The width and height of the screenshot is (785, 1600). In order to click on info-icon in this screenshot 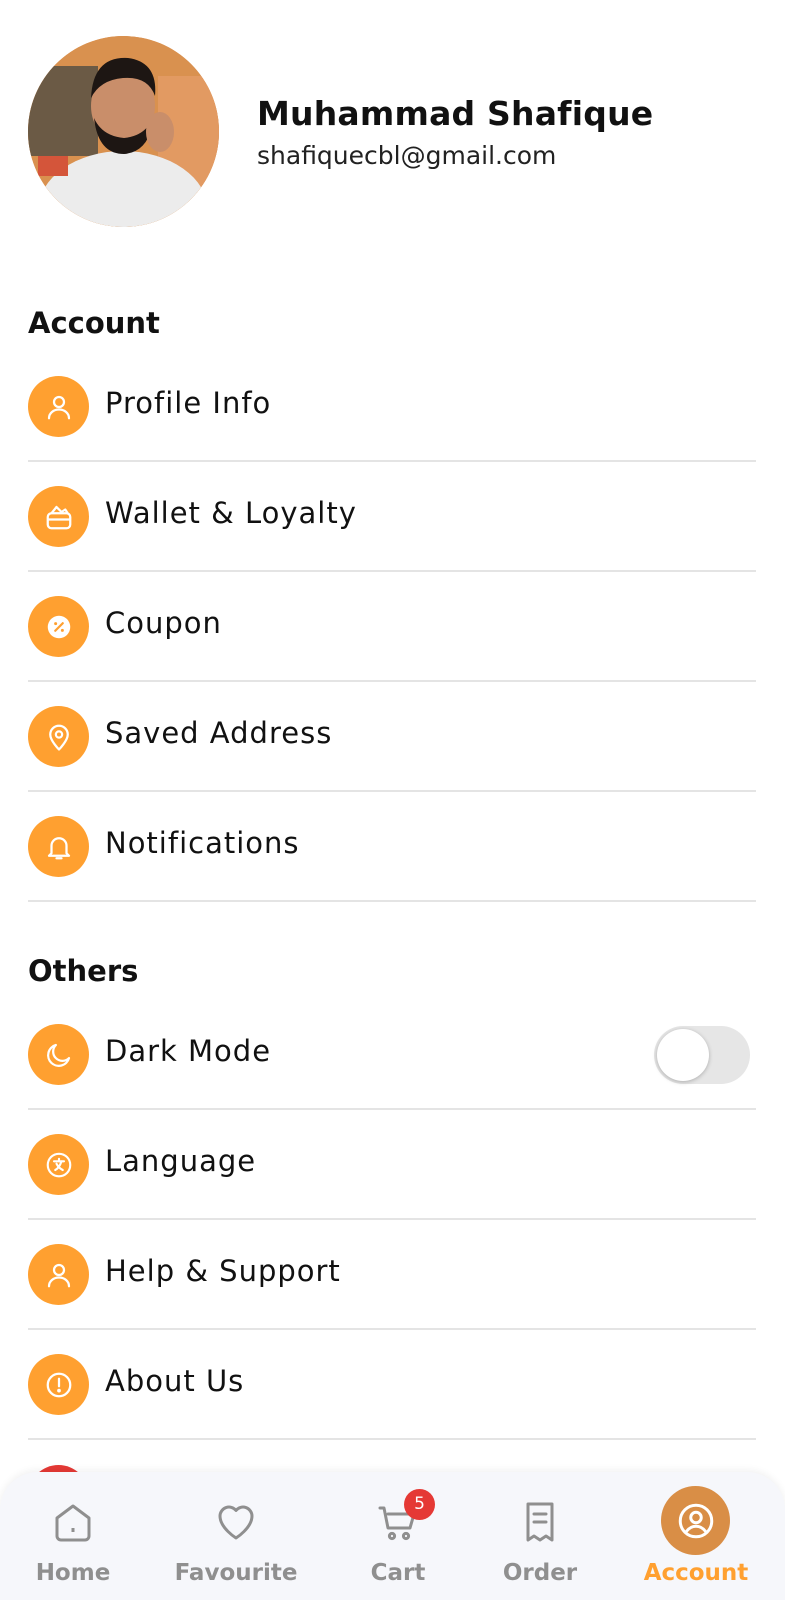, I will do `click(58, 1384)`.